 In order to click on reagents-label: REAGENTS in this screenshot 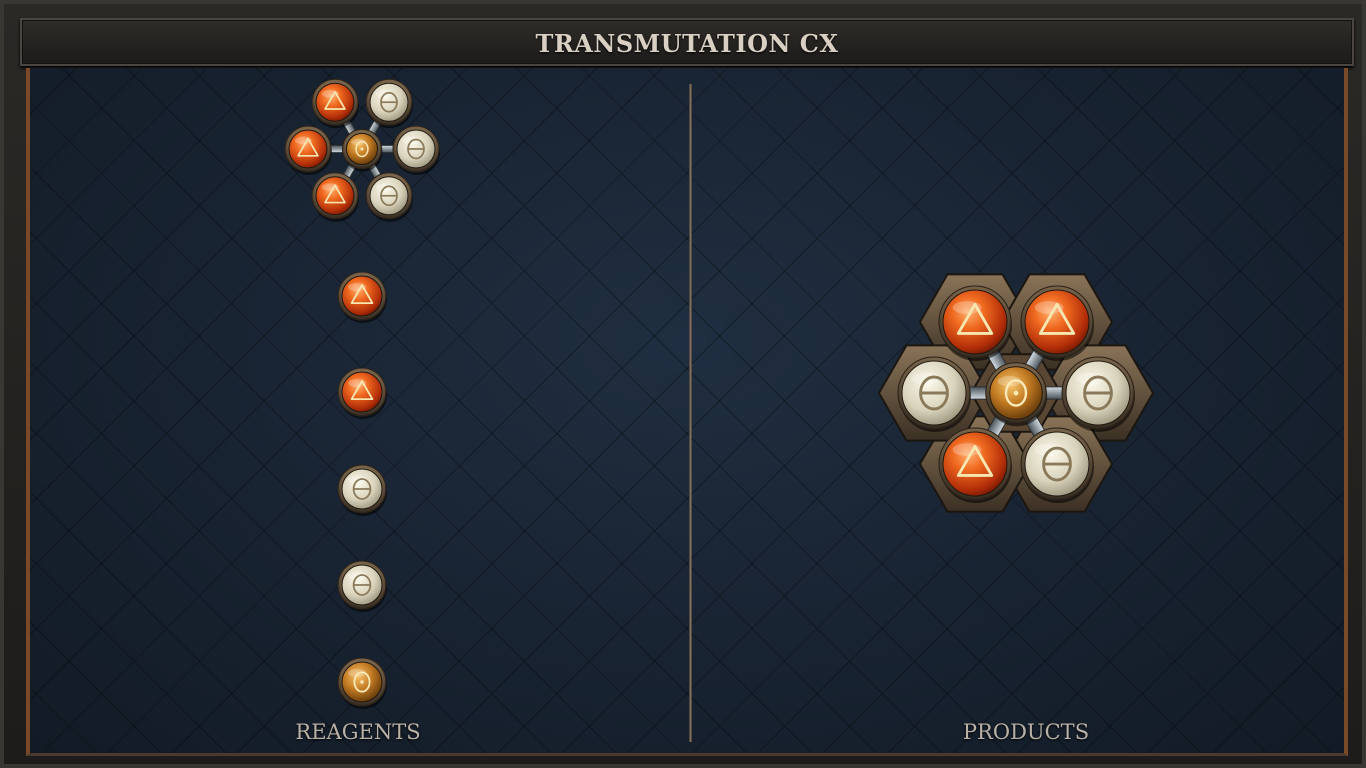, I will do `click(358, 732)`.